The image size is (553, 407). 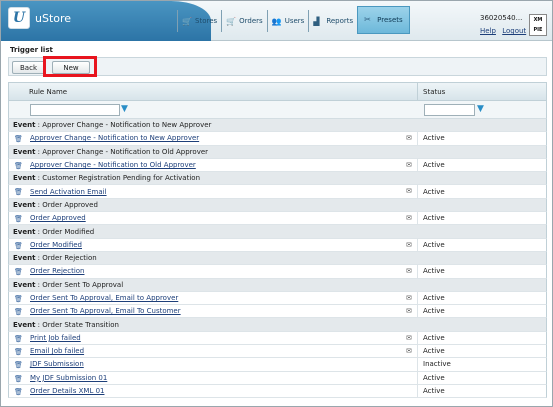 What do you see at coordinates (514, 31) in the screenshot?
I see `logout-link: Logout` at bounding box center [514, 31].